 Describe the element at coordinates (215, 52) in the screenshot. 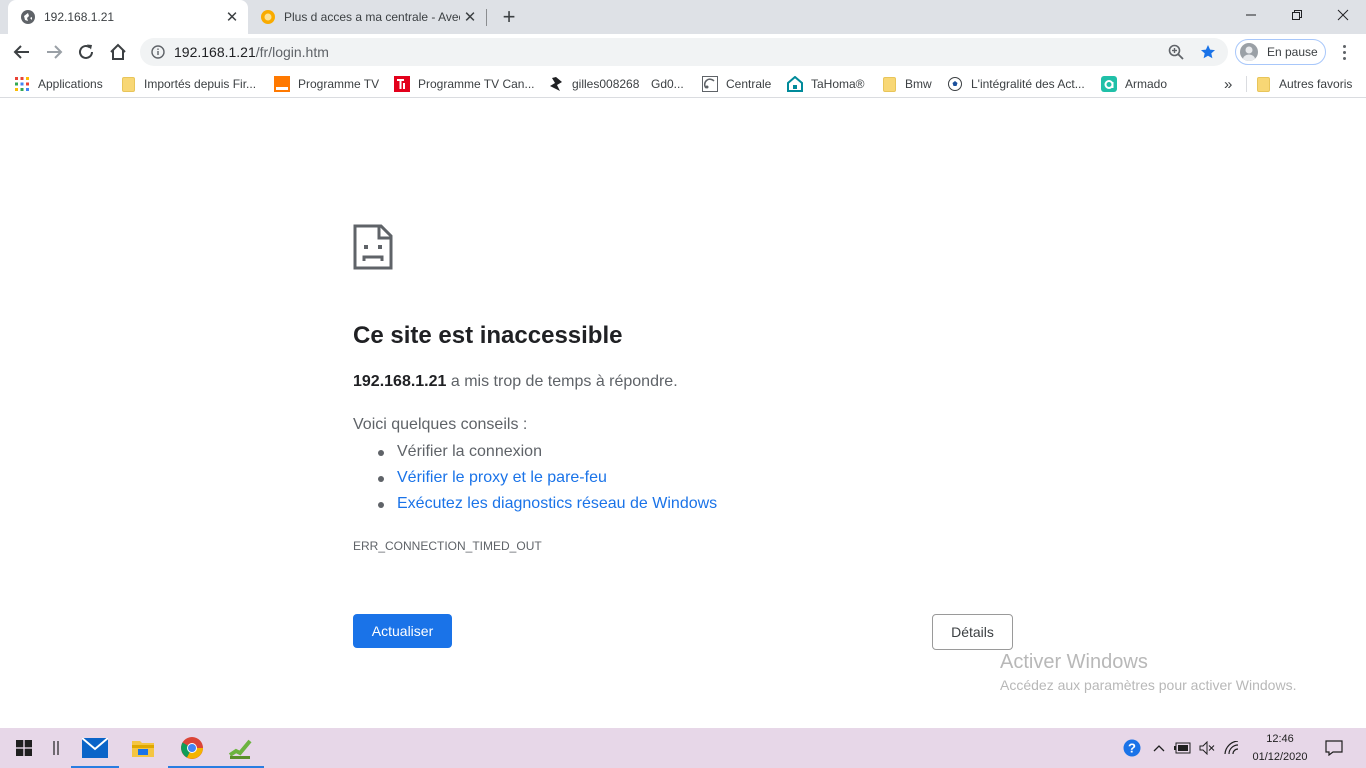

I see `url-host: 192.168.1.21` at that location.